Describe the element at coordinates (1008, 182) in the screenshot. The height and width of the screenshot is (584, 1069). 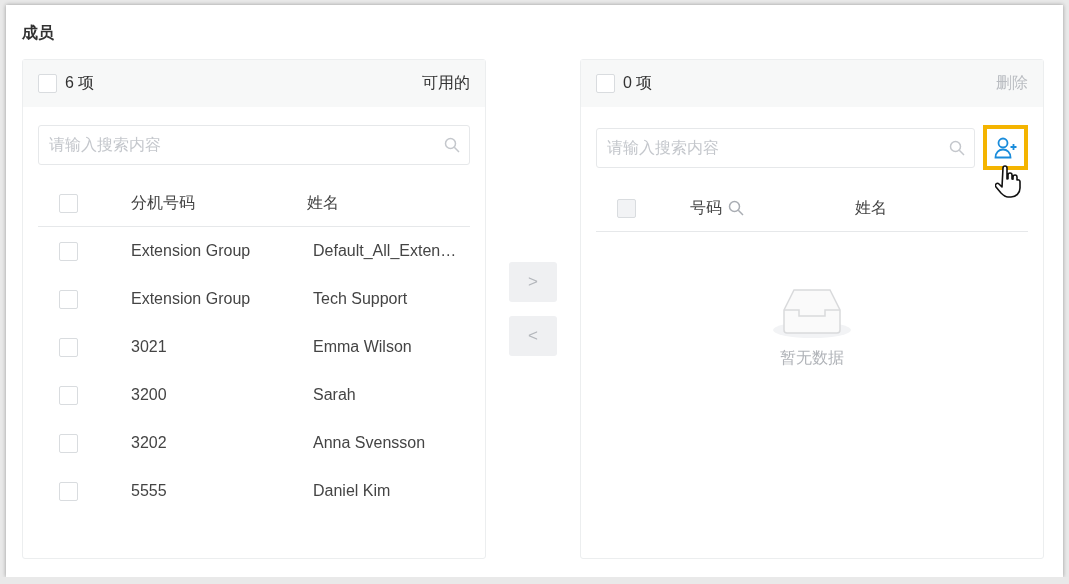
I see `hand-cursor-icon` at that location.